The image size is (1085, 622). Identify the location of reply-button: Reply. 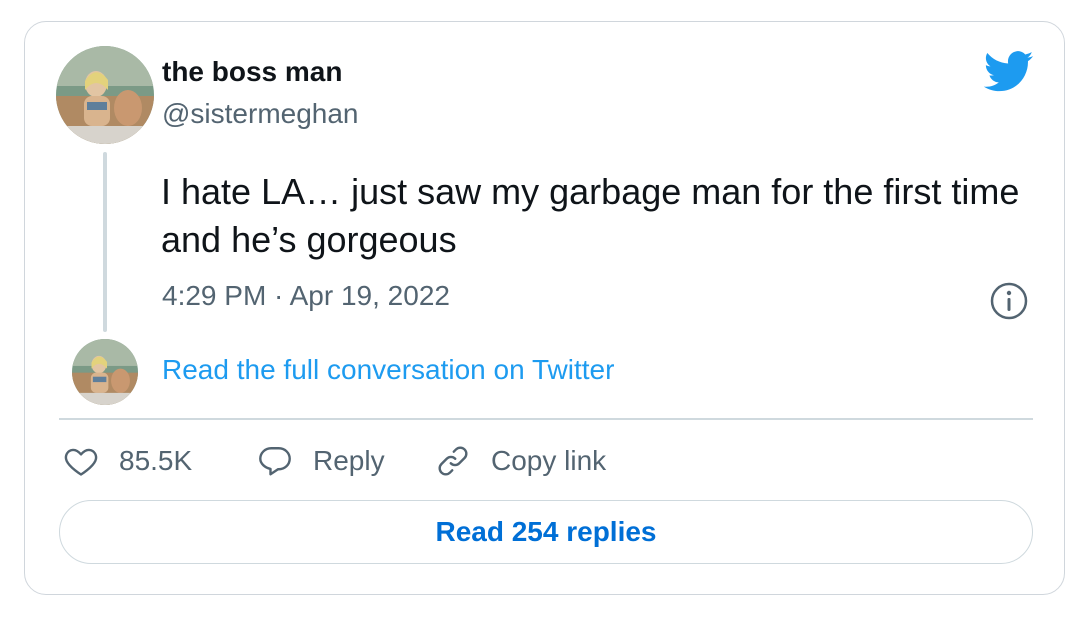
(321, 461).